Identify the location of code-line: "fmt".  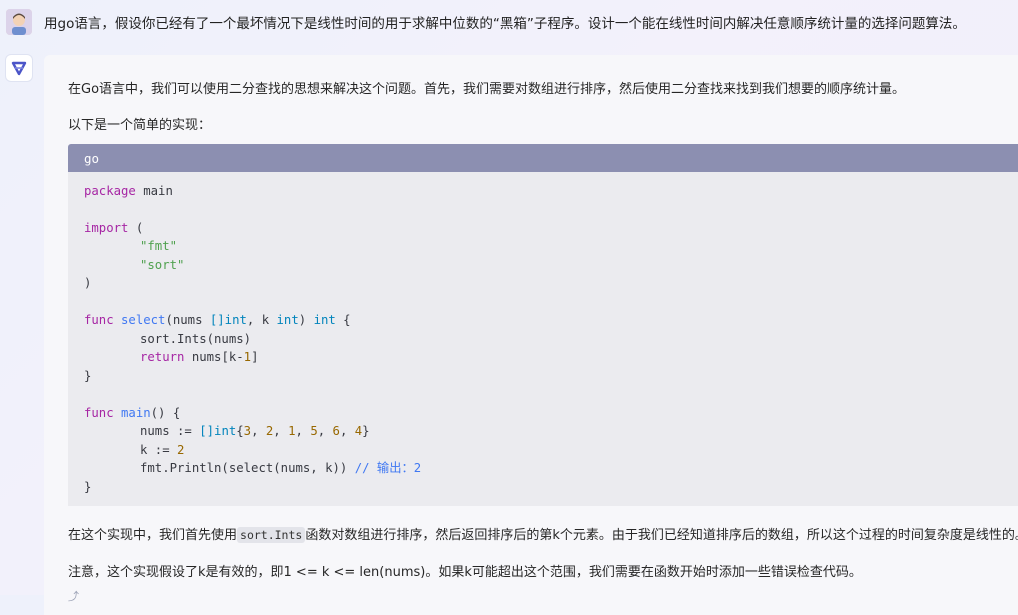
(159, 246).